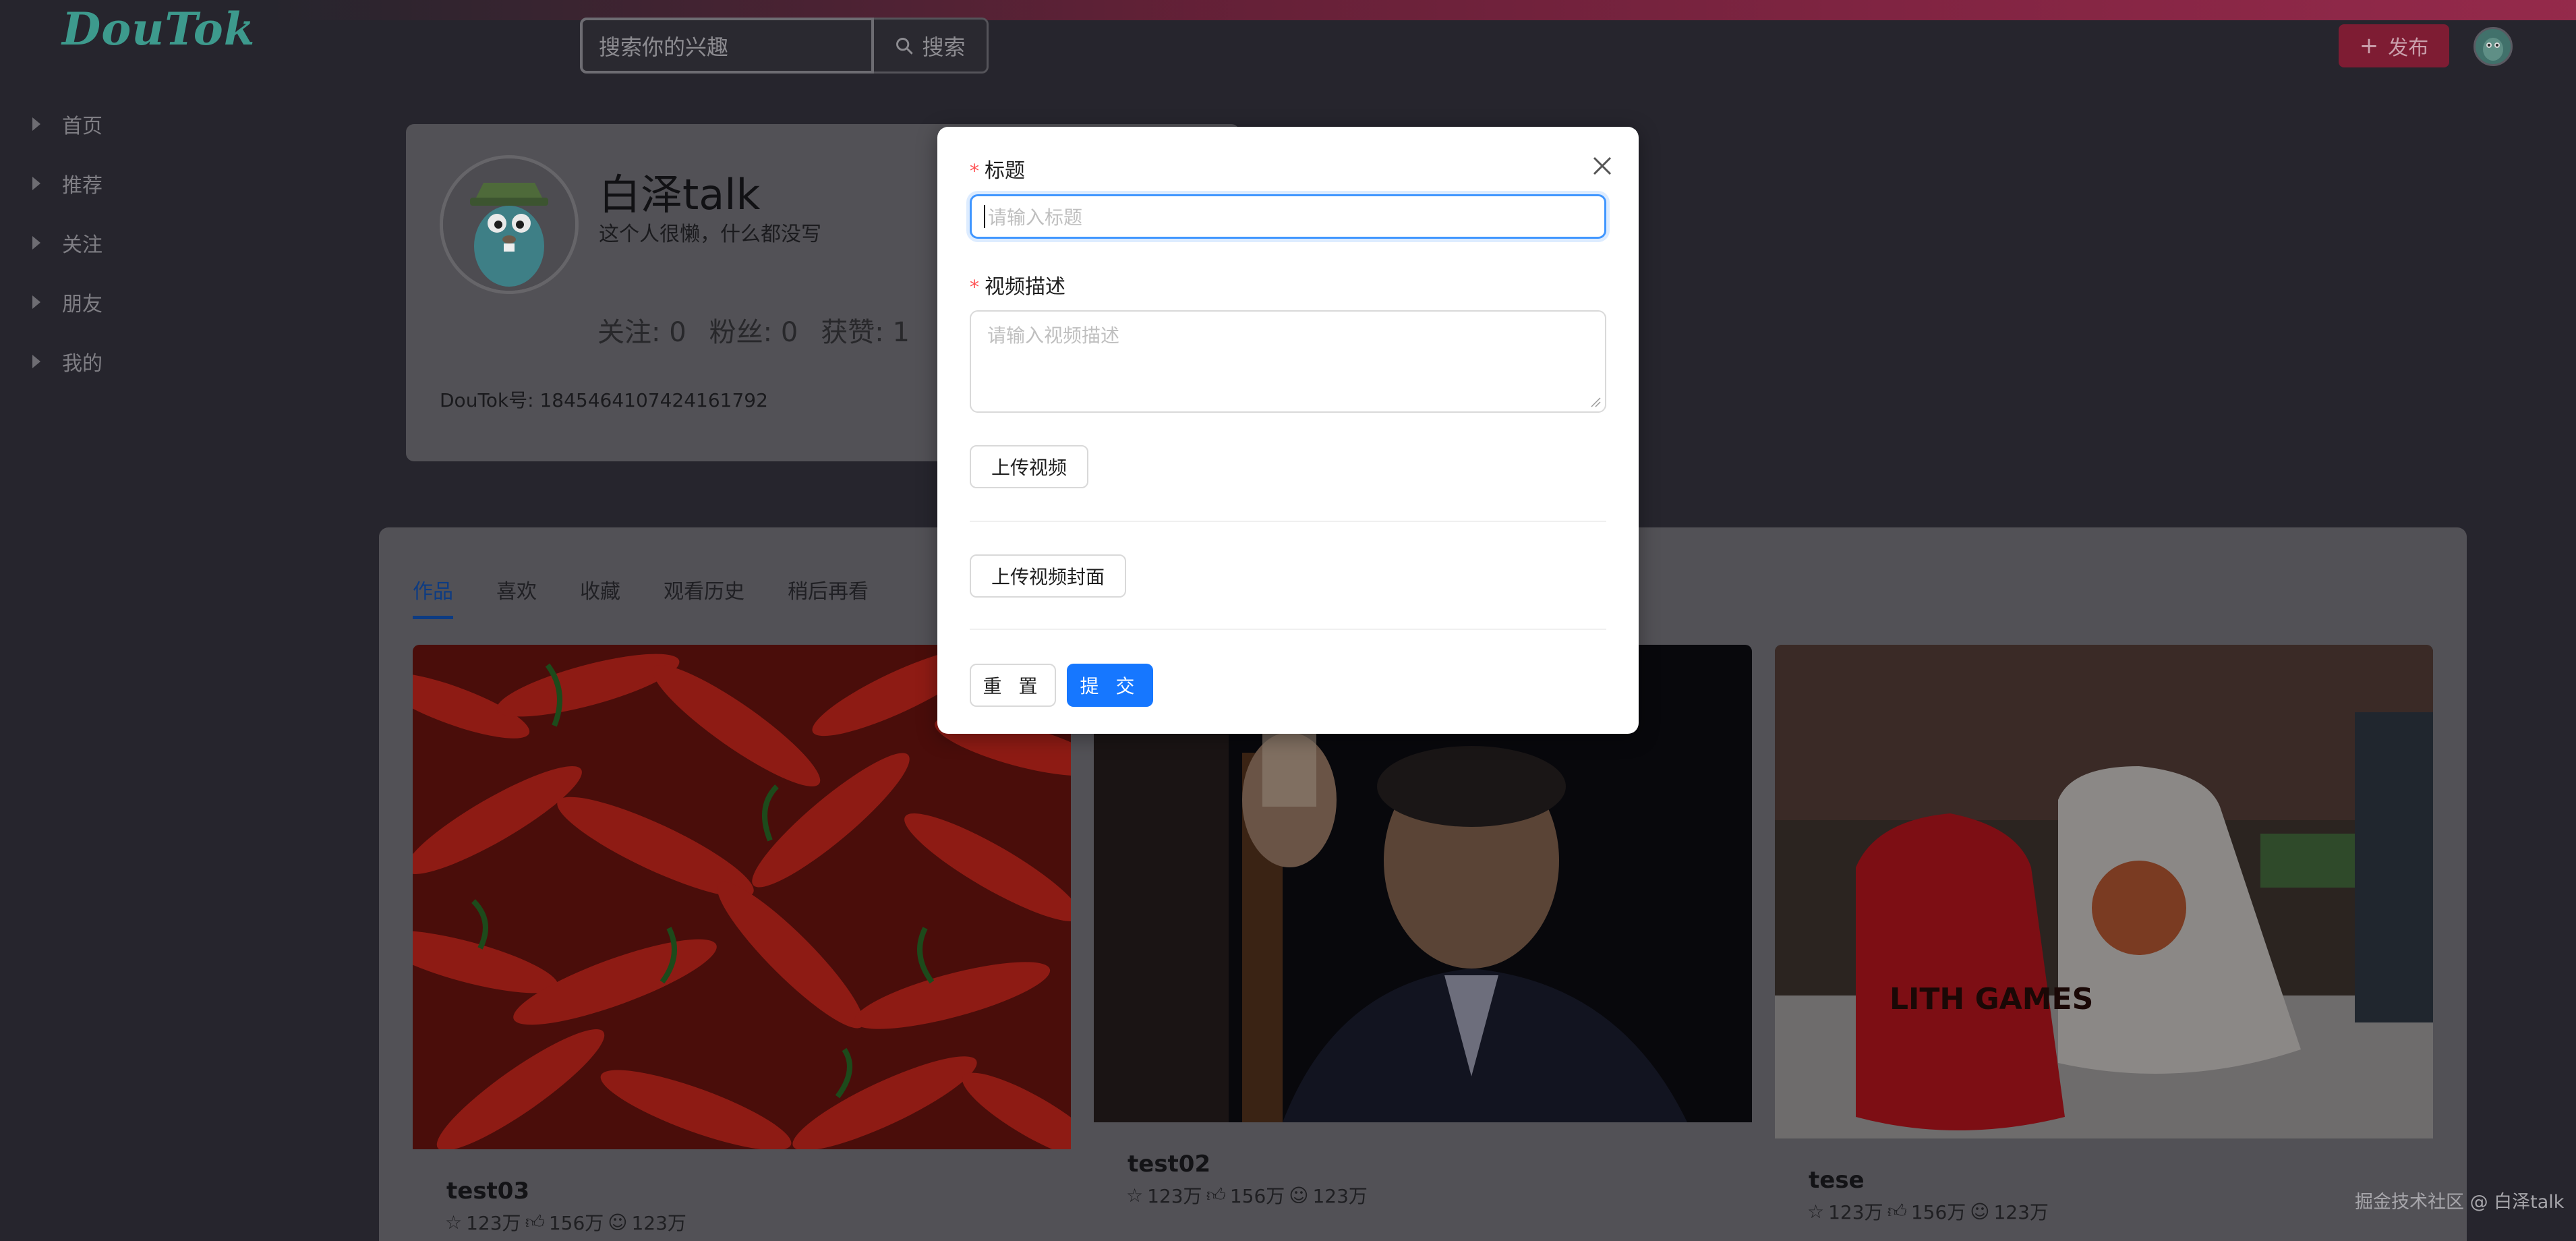 The image size is (2576, 1241). What do you see at coordinates (82, 126) in the screenshot?
I see `sidebar-item-label: 首页` at bounding box center [82, 126].